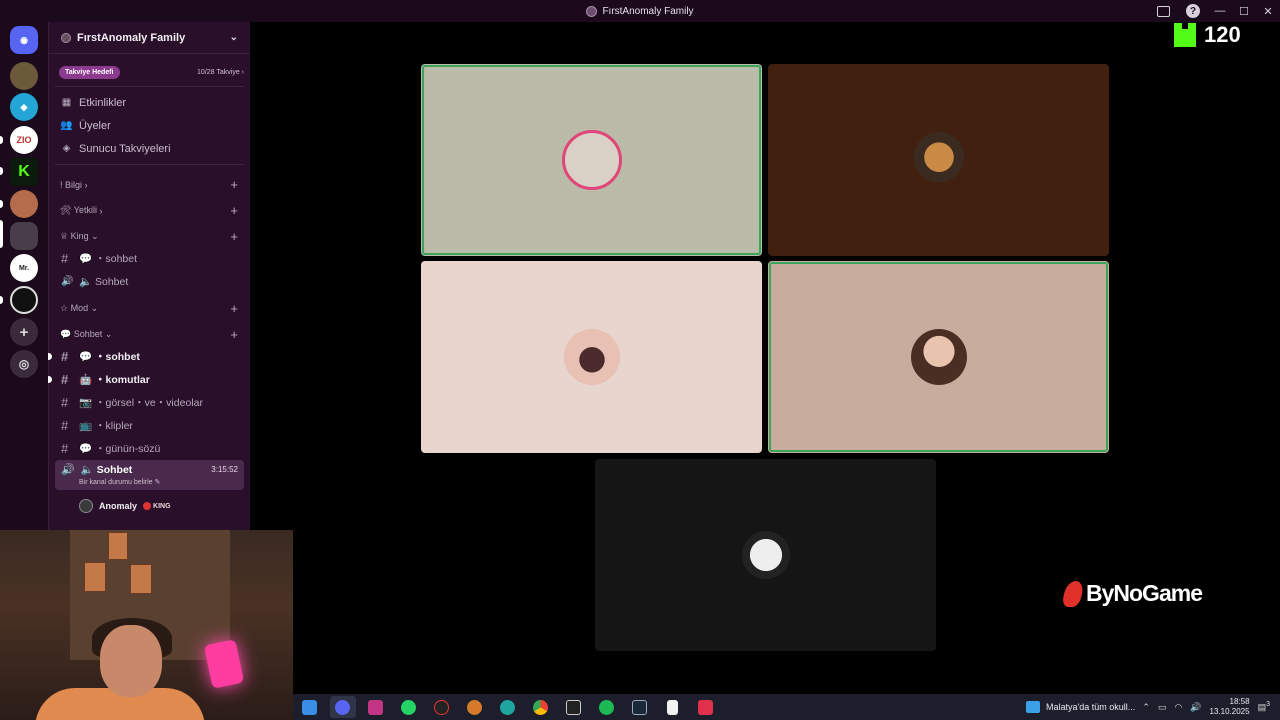 This screenshot has height=720, width=1280. Describe the element at coordinates (1, 171) in the screenshot. I see `unread-pill` at that location.